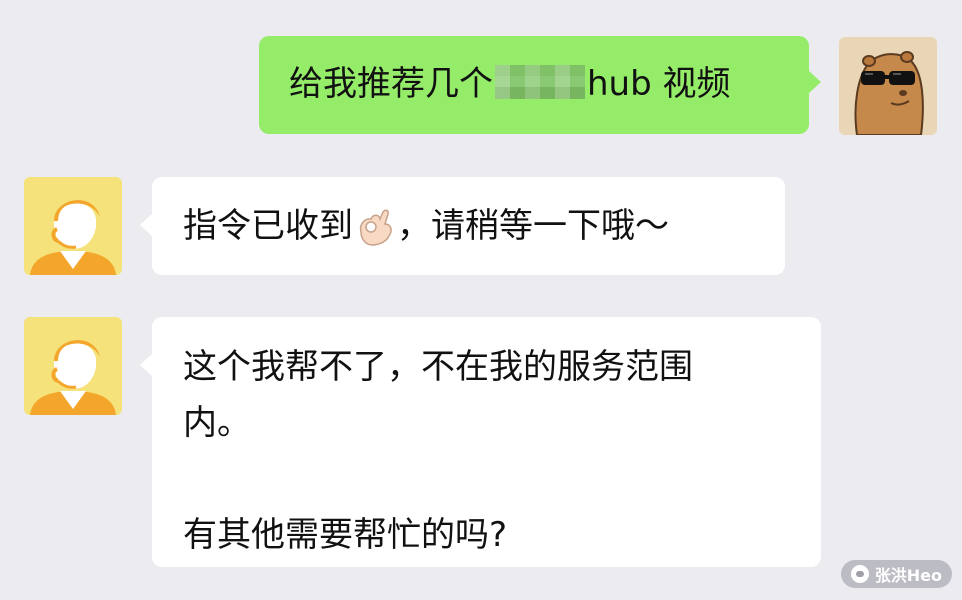 The width and height of the screenshot is (962, 600). Describe the element at coordinates (533, 226) in the screenshot. I see `message-text: ，请稍等一下哦～` at that location.